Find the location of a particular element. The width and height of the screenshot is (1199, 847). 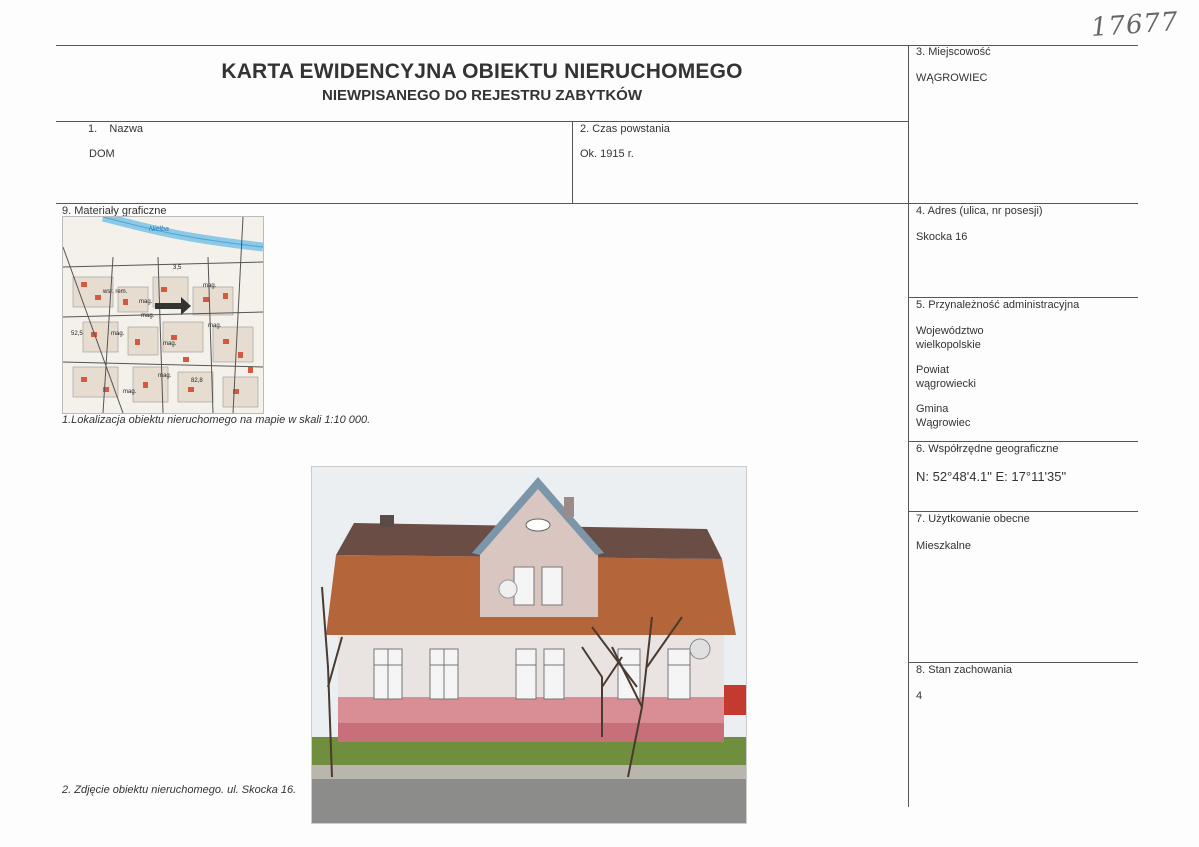

field-address-label: 4. Adres (ulica, nr posesji) is located at coordinates (979, 211).